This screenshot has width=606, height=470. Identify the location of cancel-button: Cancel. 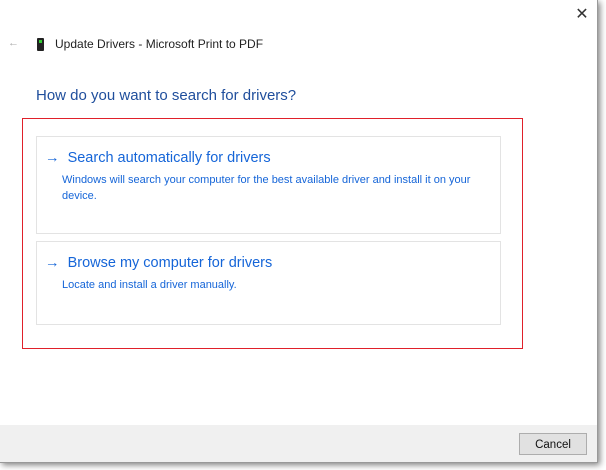
(553, 444).